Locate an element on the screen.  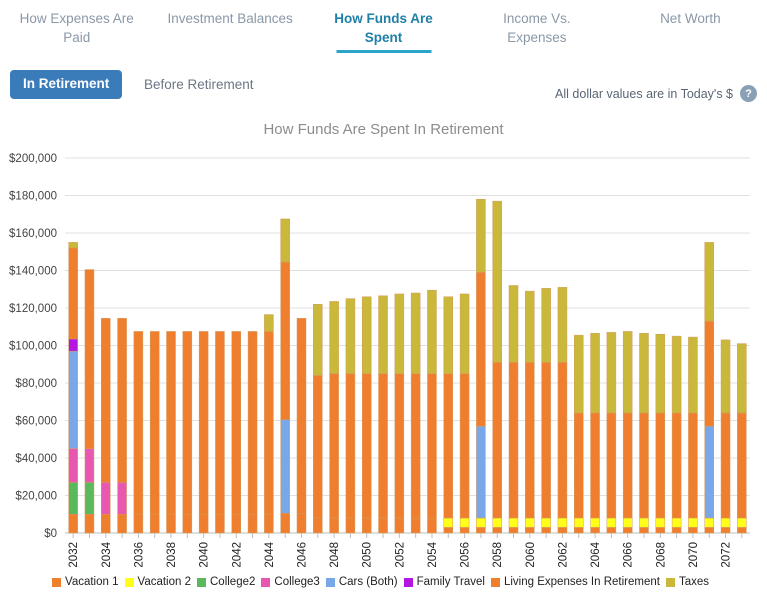
help-icon: ? is located at coordinates (748, 93).